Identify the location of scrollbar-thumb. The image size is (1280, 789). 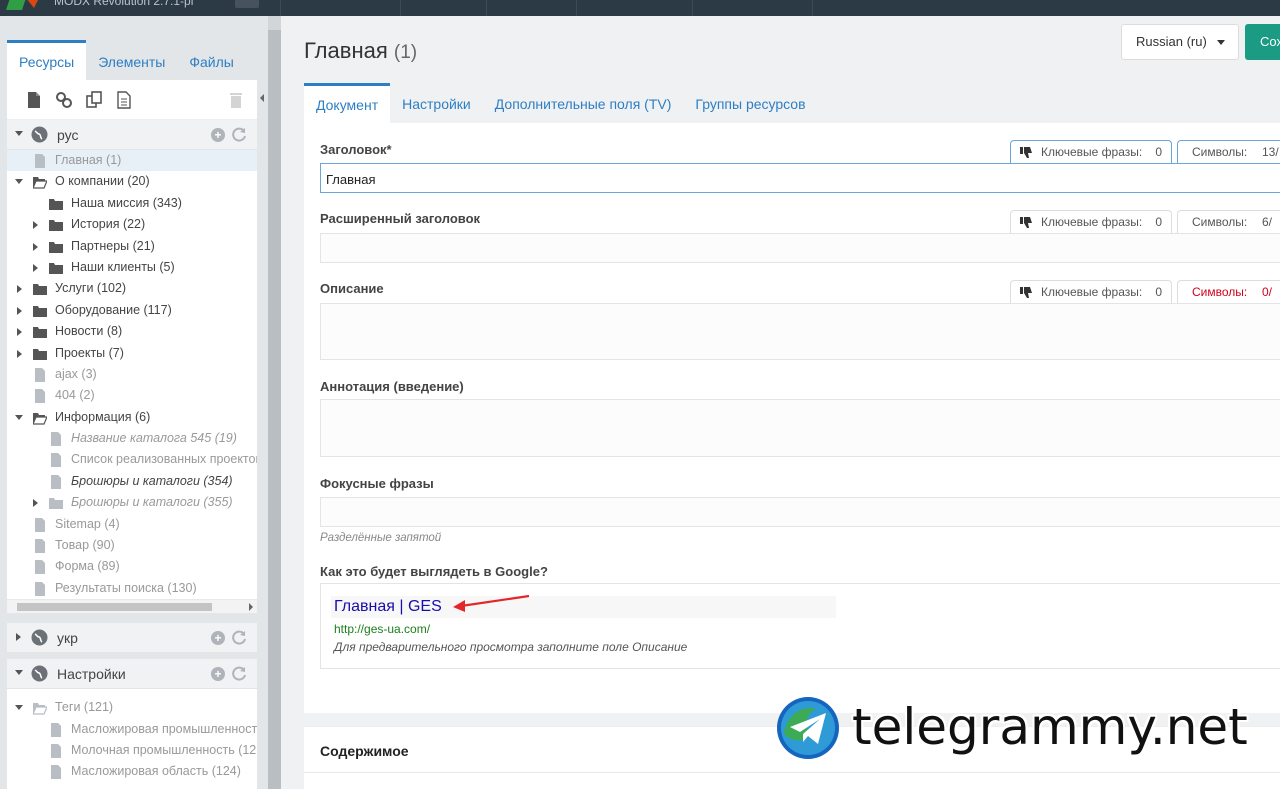
(114, 607).